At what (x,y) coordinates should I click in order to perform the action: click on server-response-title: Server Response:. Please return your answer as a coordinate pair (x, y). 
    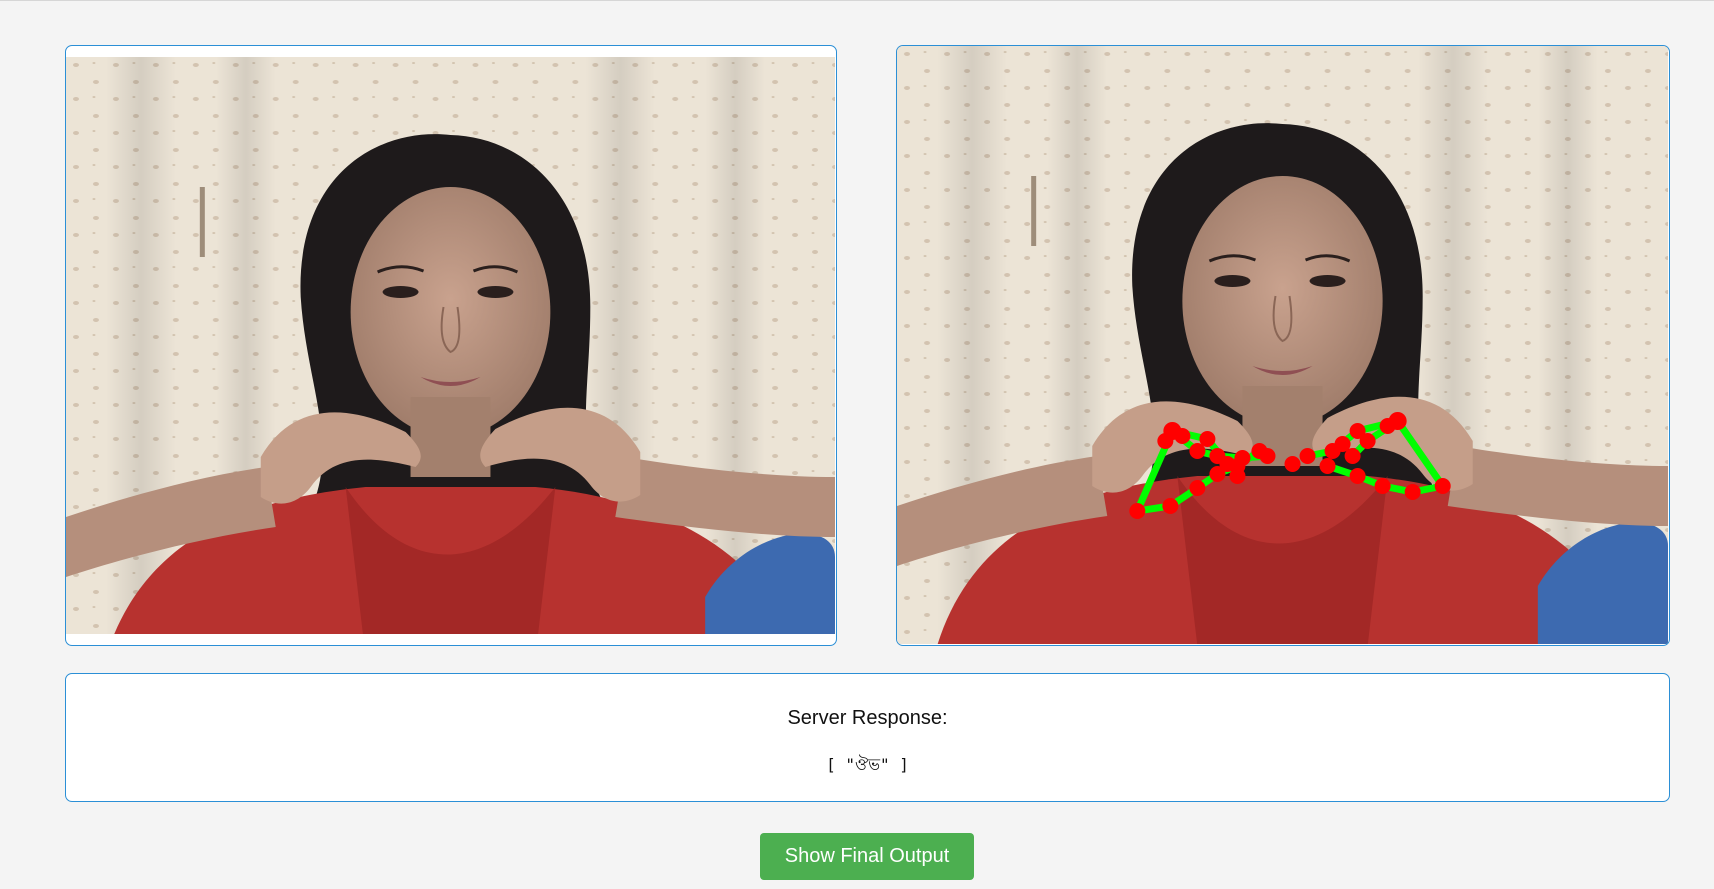
    Looking at the image, I should click on (867, 718).